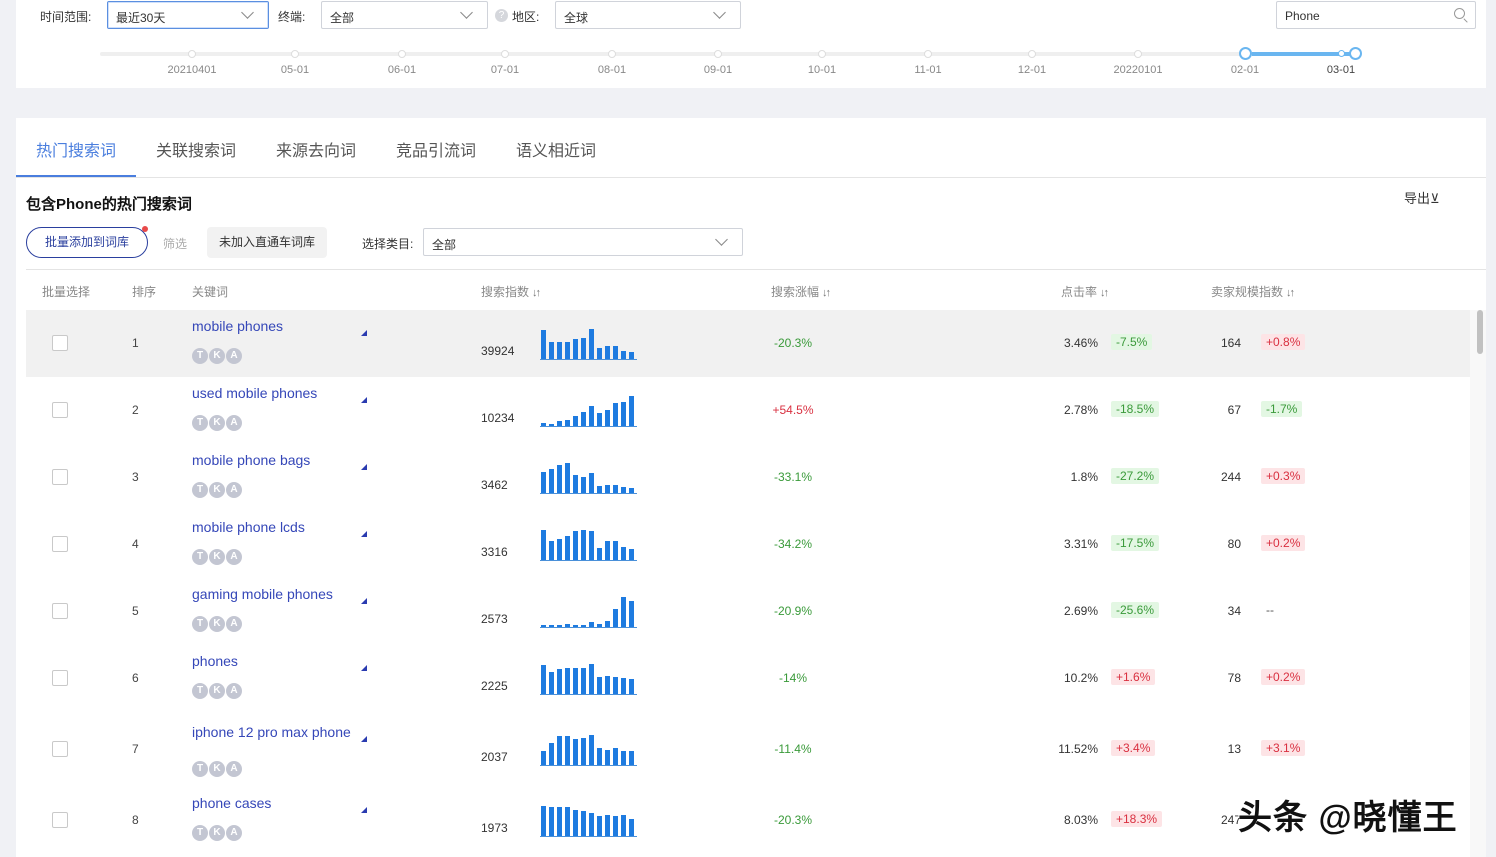  What do you see at coordinates (316, 149) in the screenshot?
I see `tab-source-destination: 来源去向词` at bounding box center [316, 149].